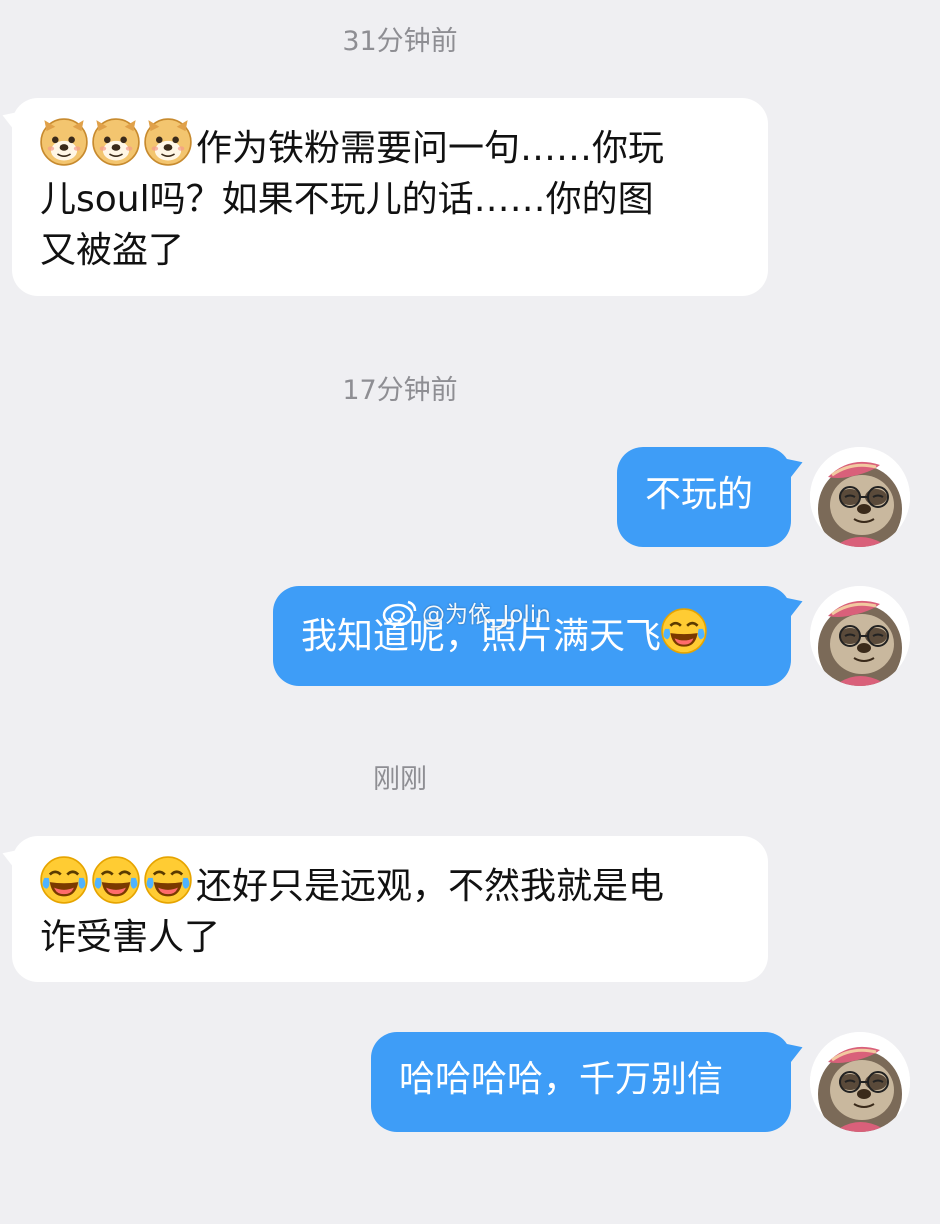  I want to click on message-line: 儿soul吗？如果不玩儿的话……你的图, so click(347, 199).